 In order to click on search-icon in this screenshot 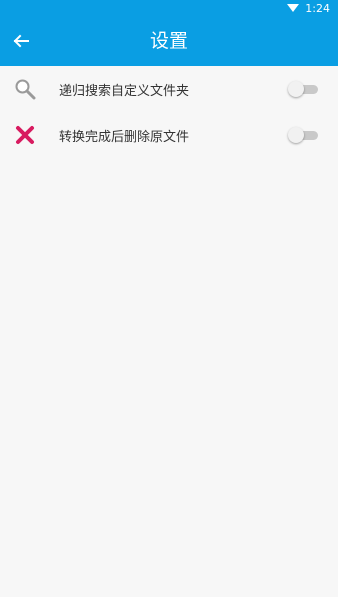, I will do `click(25, 89)`.